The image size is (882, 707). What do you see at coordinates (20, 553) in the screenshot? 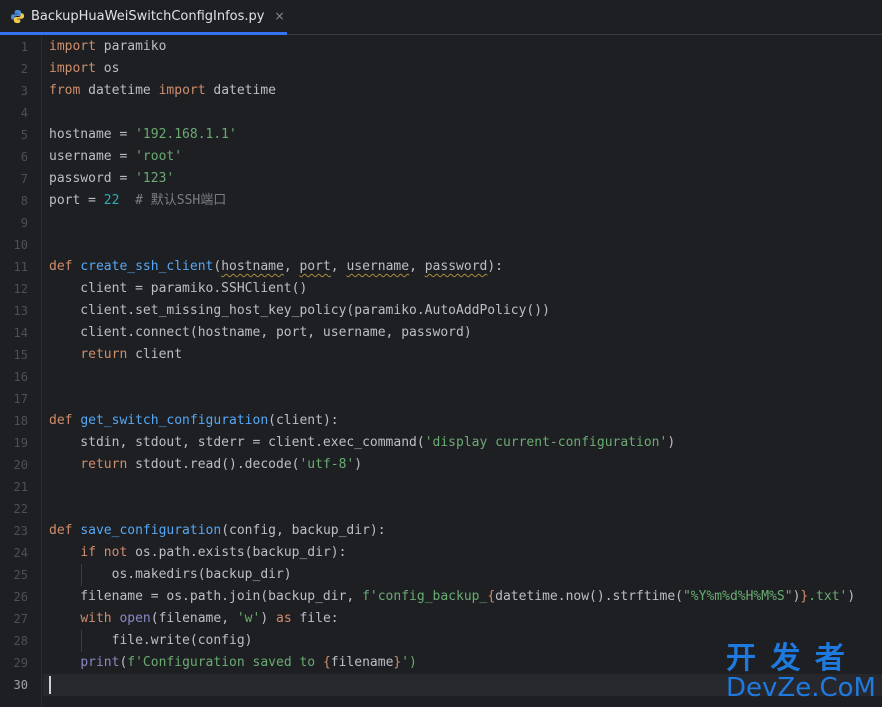
I see `line-number: 24` at bounding box center [20, 553].